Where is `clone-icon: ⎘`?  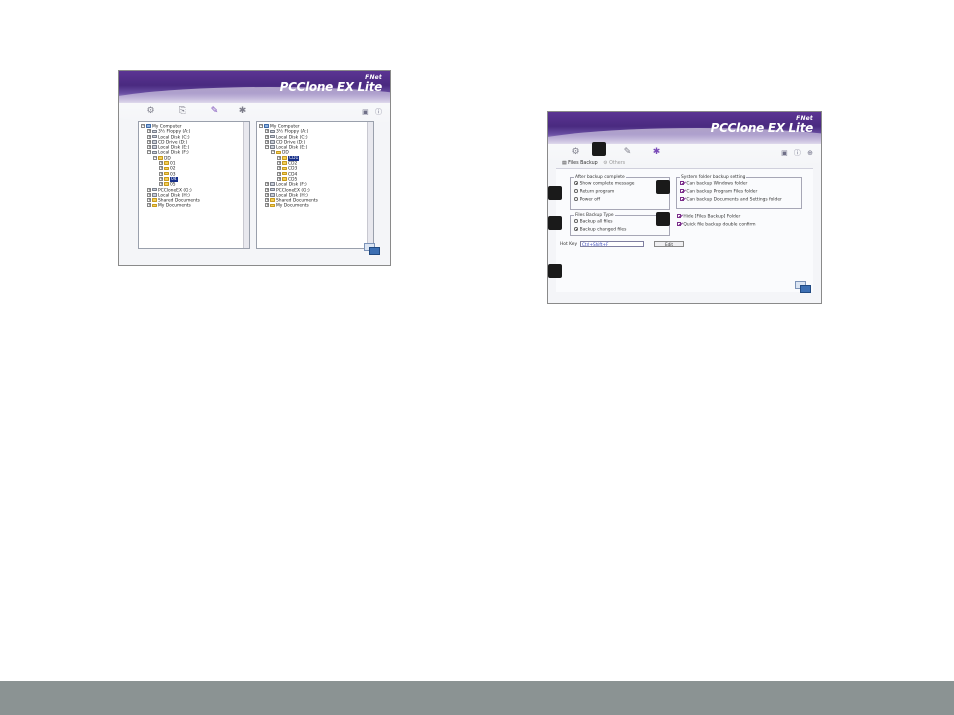 clone-icon: ⎘ is located at coordinates (182, 111).